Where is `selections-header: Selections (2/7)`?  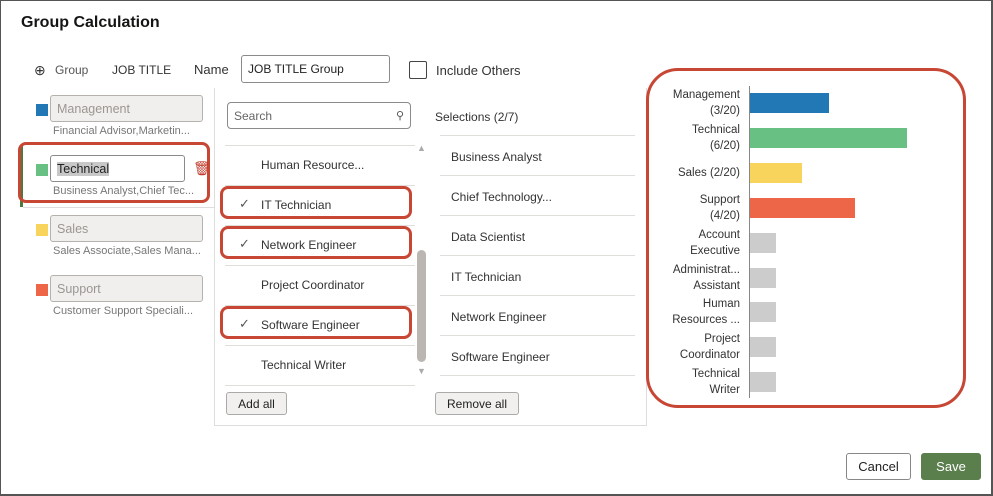
selections-header: Selections (2/7) is located at coordinates (477, 117).